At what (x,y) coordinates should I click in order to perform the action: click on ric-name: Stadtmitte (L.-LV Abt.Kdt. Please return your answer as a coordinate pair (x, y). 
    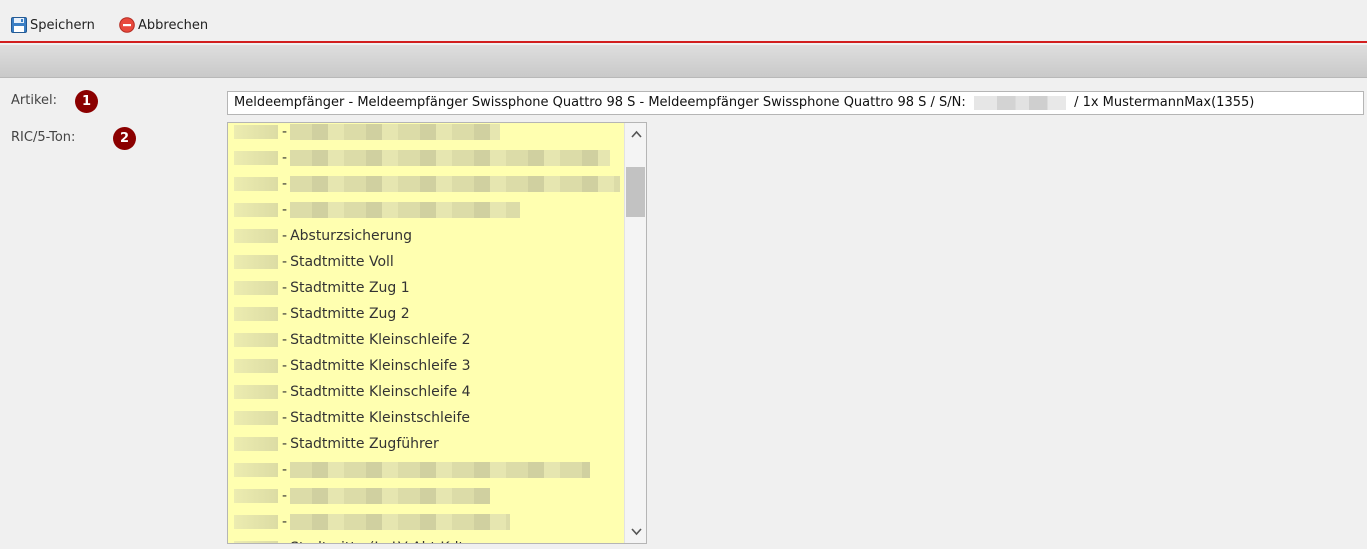
    Looking at the image, I should click on (377, 541).